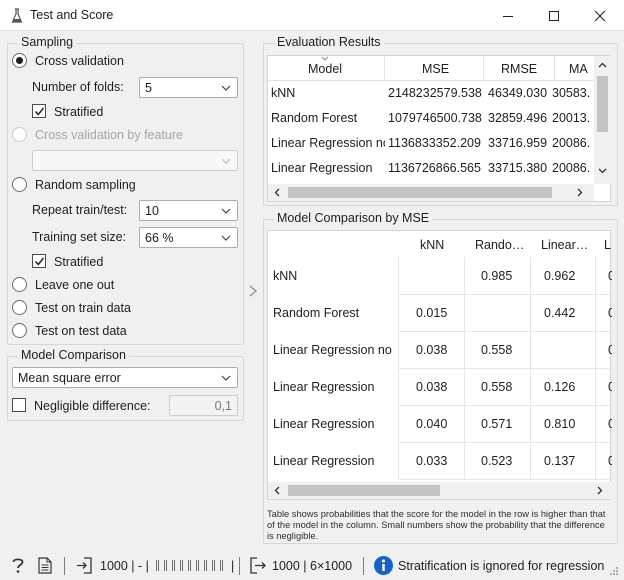 The width and height of the screenshot is (624, 580). I want to click on matrix-cell: 0.571, so click(497, 424).